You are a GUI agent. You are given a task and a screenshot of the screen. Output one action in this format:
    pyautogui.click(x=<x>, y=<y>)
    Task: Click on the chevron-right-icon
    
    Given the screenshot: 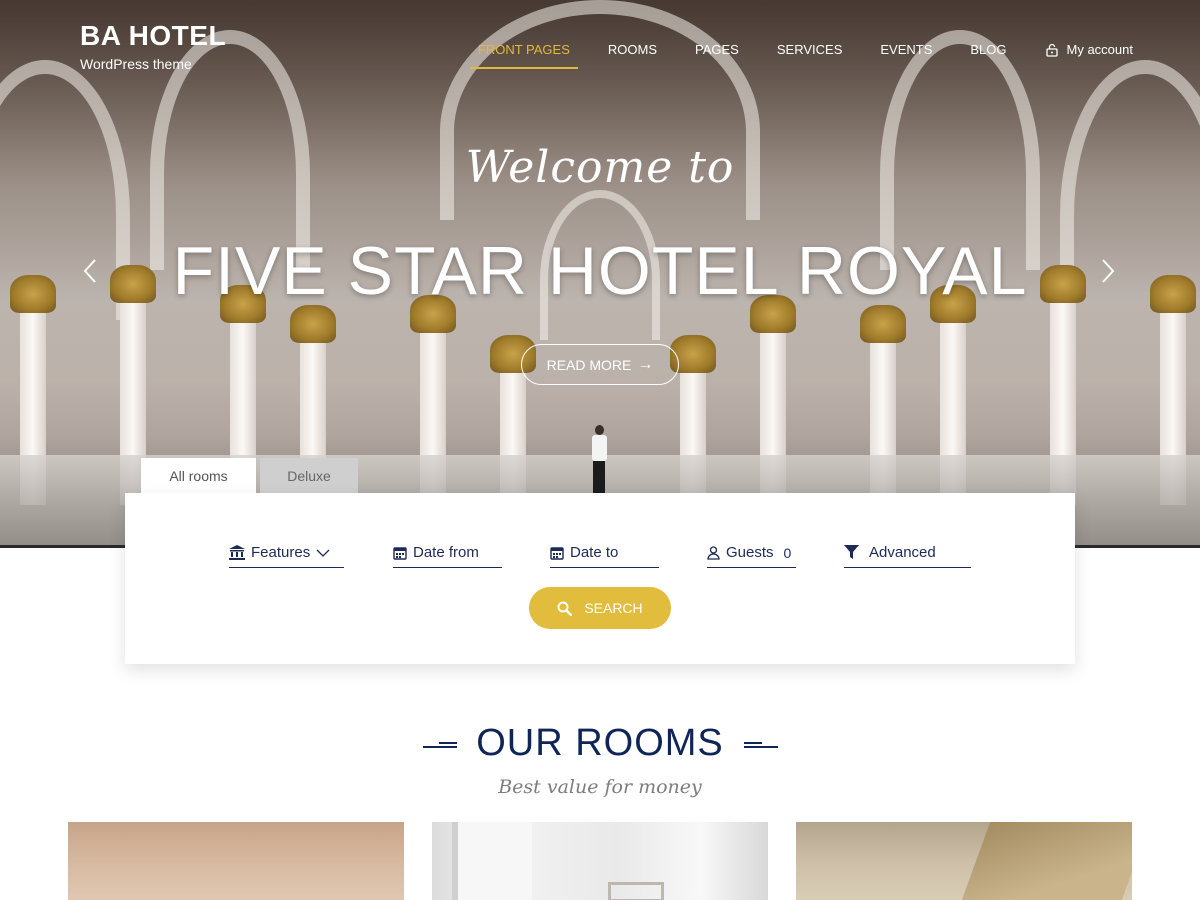 What is the action you would take?
    pyautogui.click(x=1108, y=271)
    